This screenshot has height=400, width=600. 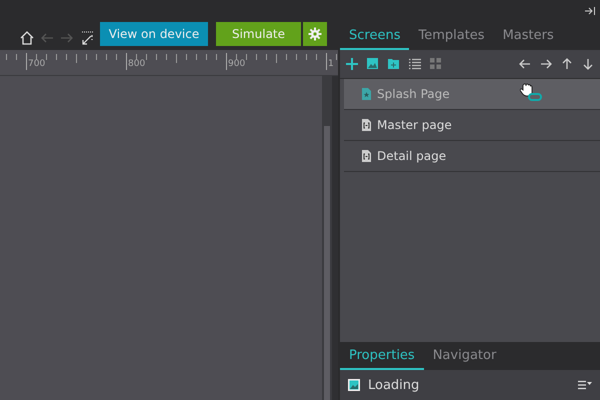 What do you see at coordinates (415, 64) in the screenshot?
I see `list-icon` at bounding box center [415, 64].